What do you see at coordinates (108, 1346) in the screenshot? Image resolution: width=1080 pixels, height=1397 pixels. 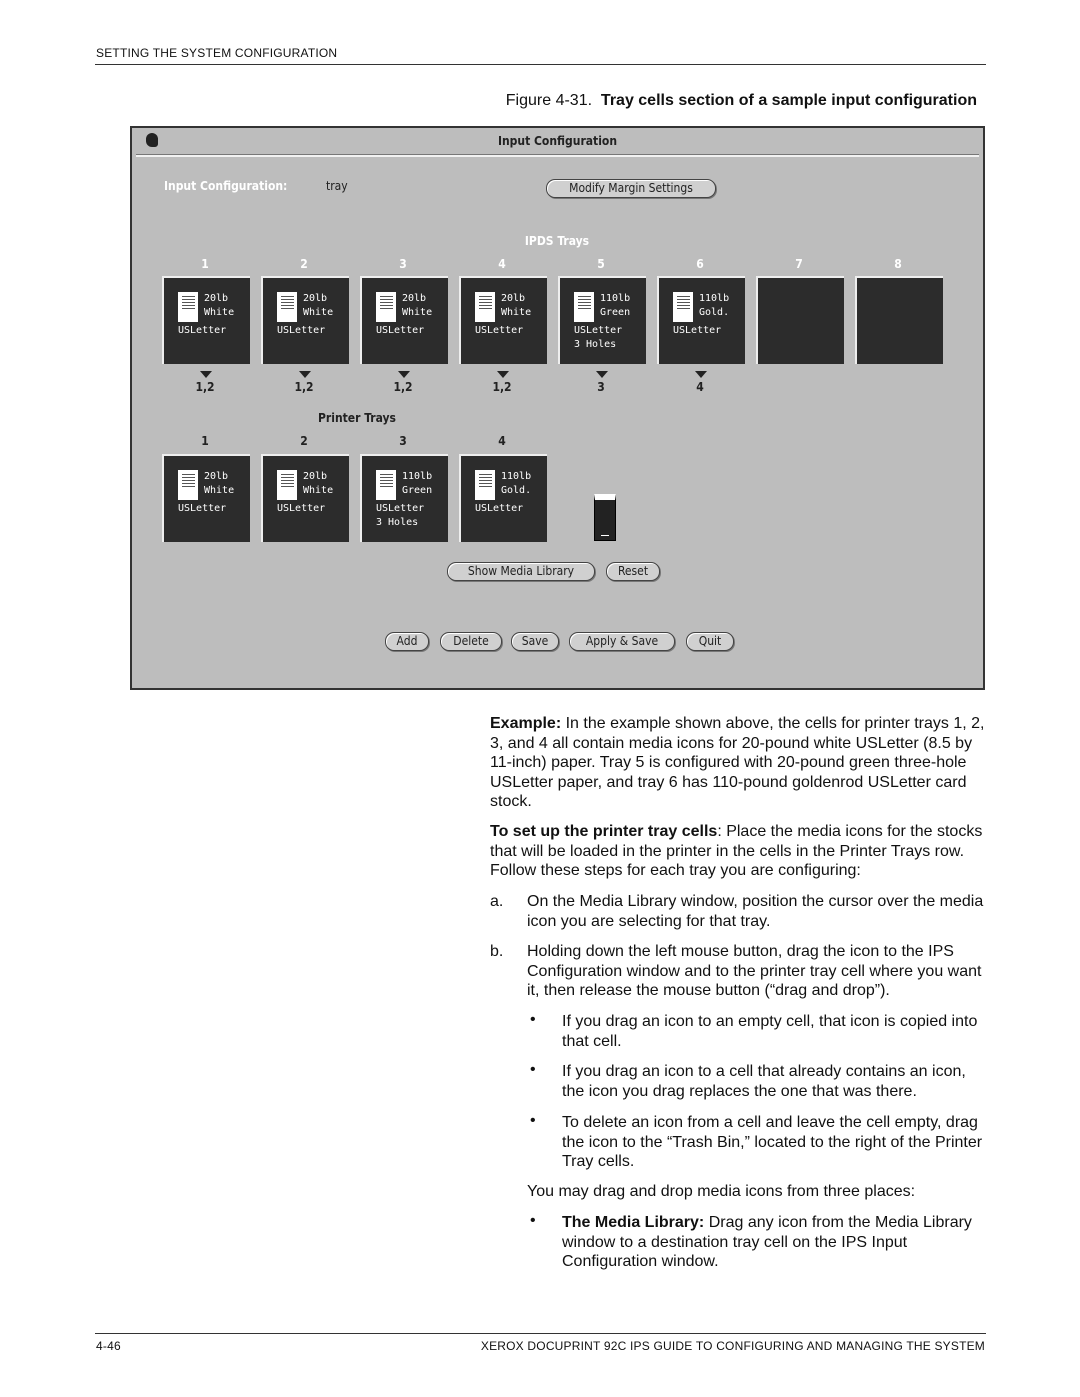 I see `page-number: 4-46` at bounding box center [108, 1346].